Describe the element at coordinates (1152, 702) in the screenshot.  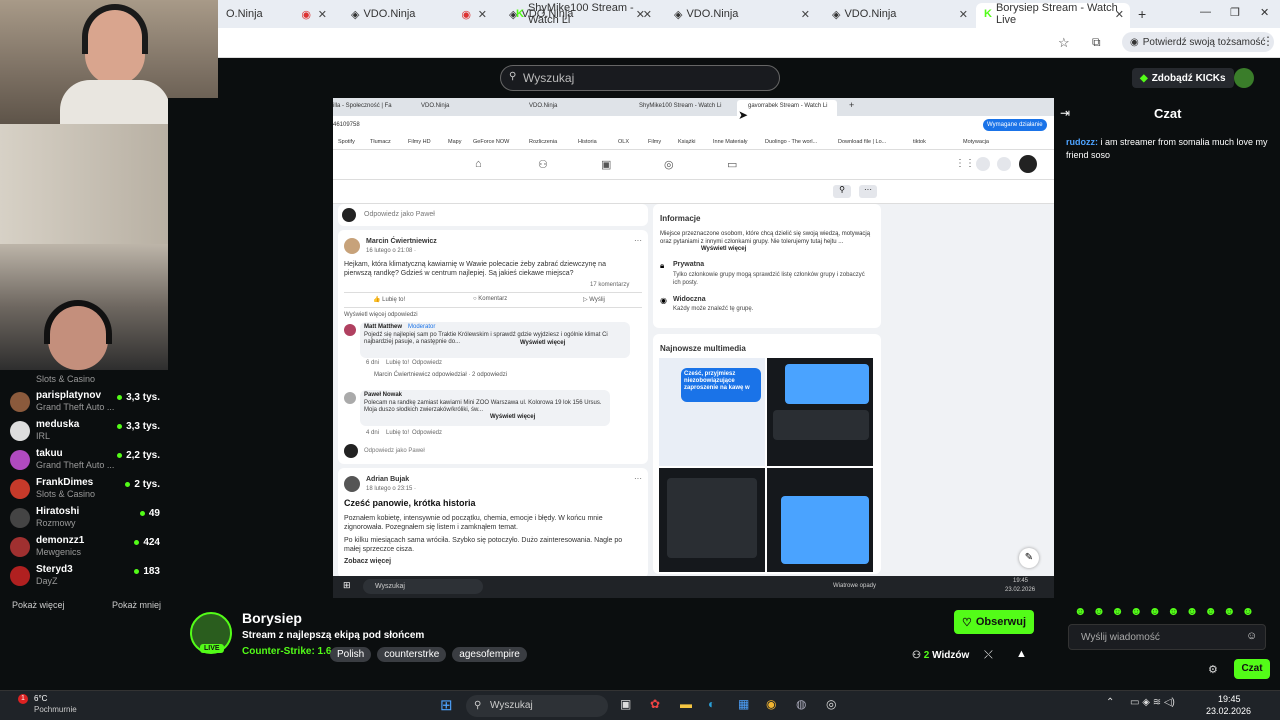
I see `tray-icons: ▭ ◈ ≋ ◁)` at that location.